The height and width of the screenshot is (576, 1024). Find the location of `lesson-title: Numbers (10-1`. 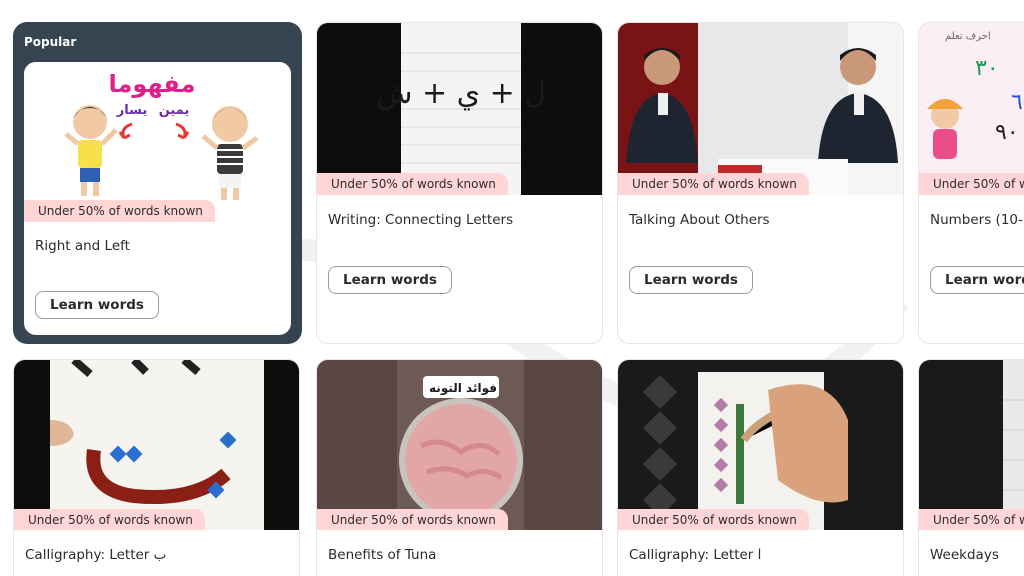

lesson-title: Numbers (10-1 is located at coordinates (977, 220).